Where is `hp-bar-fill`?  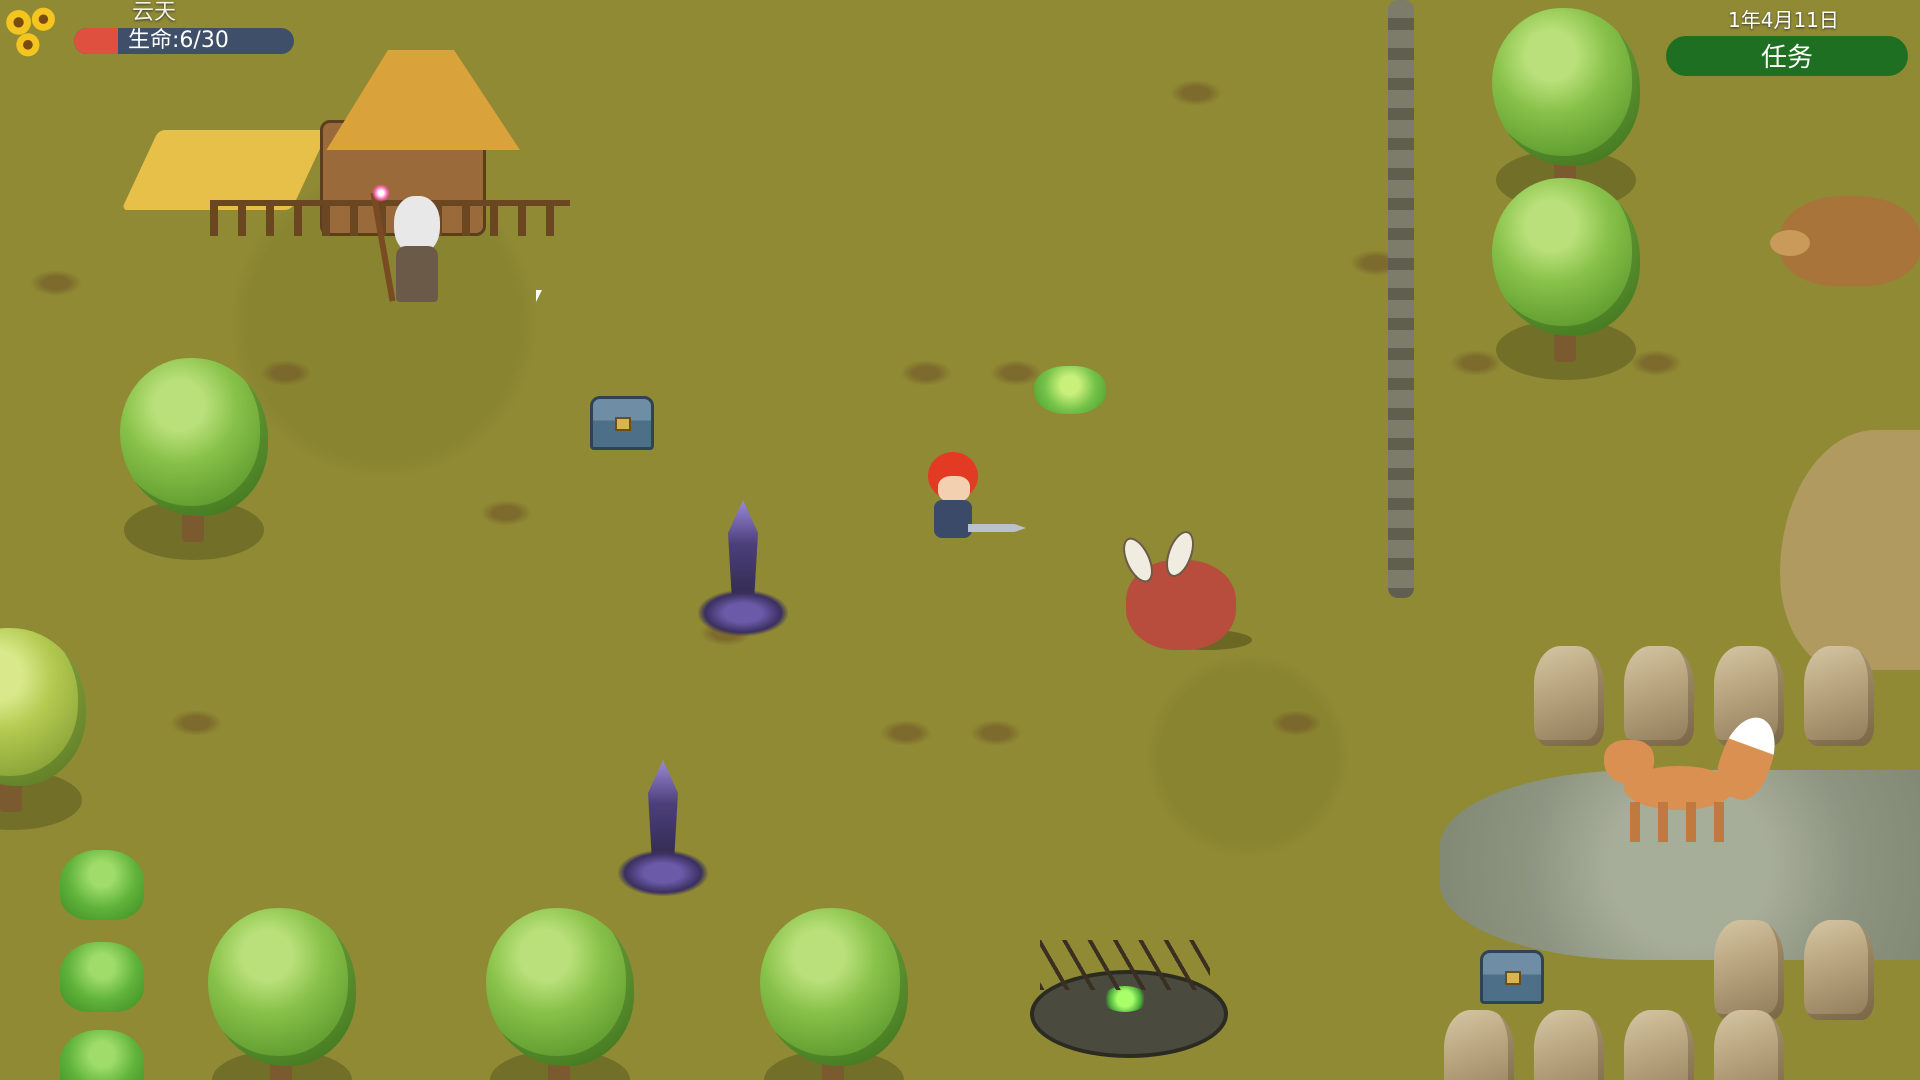 hp-bar-fill is located at coordinates (96, 41).